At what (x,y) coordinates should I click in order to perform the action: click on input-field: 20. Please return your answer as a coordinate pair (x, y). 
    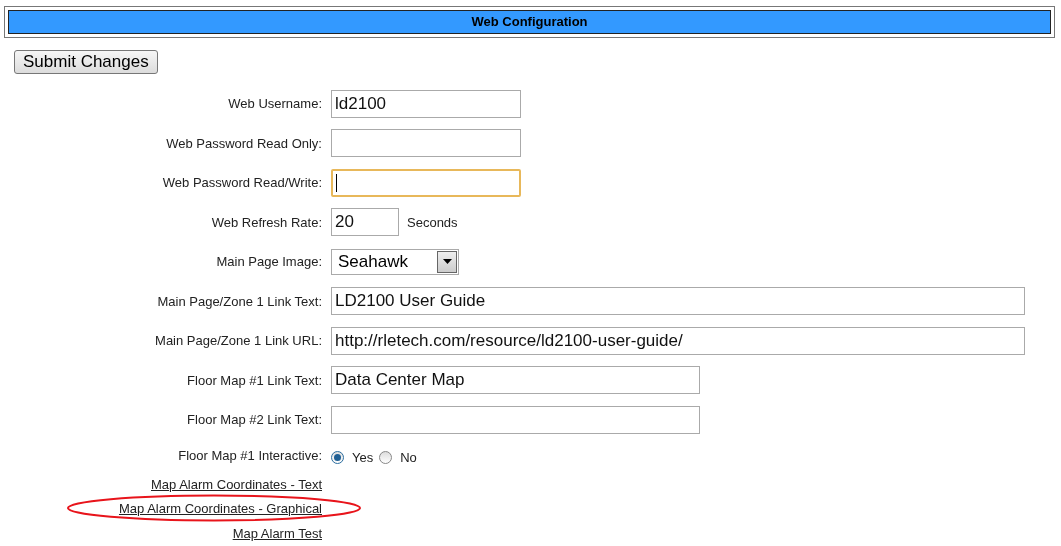
    Looking at the image, I should click on (365, 222).